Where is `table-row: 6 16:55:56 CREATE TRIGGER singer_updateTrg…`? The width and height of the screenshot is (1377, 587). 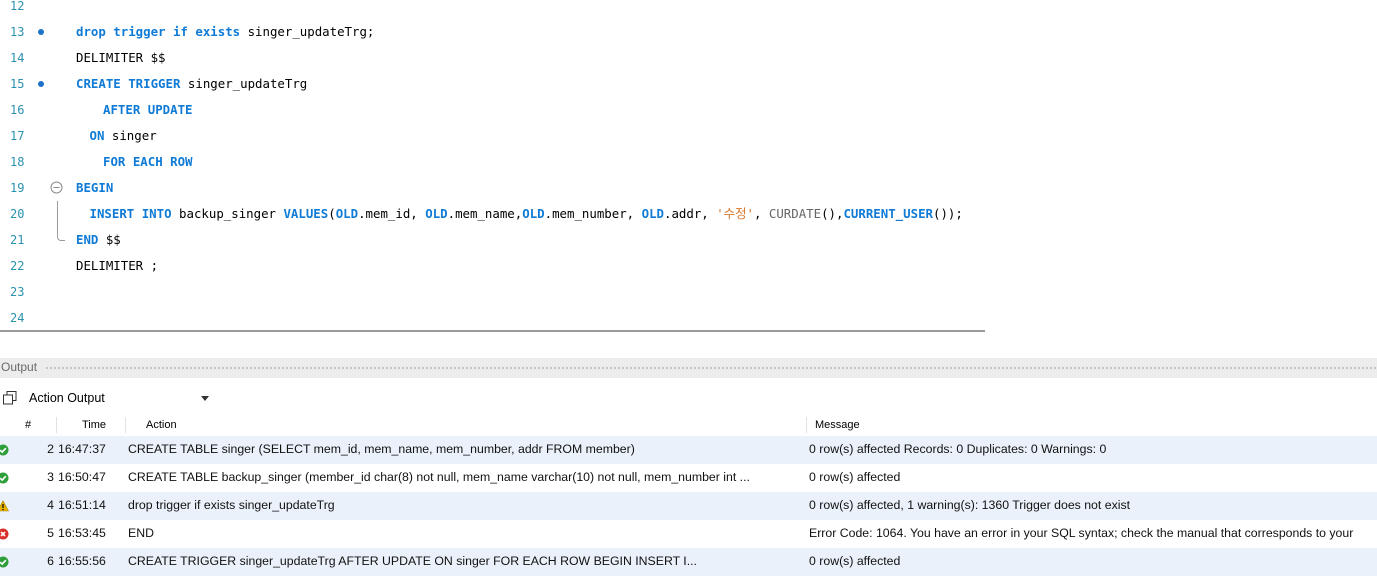
table-row: 6 16:55:56 CREATE TRIGGER singer_updateTrg… is located at coordinates (688, 562).